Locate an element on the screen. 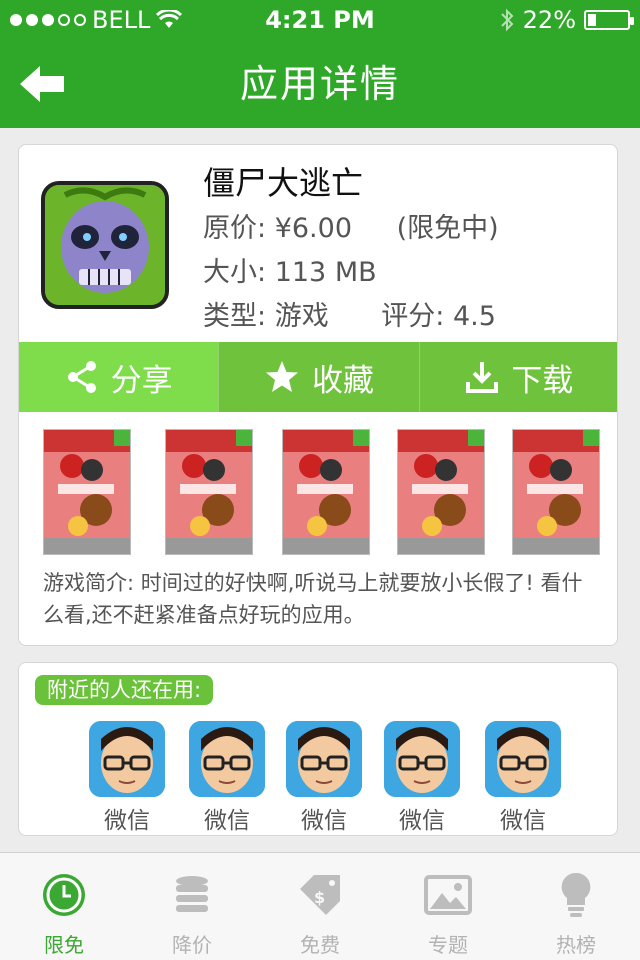  tab-hot-list: 热榜 is located at coordinates (576, 906).